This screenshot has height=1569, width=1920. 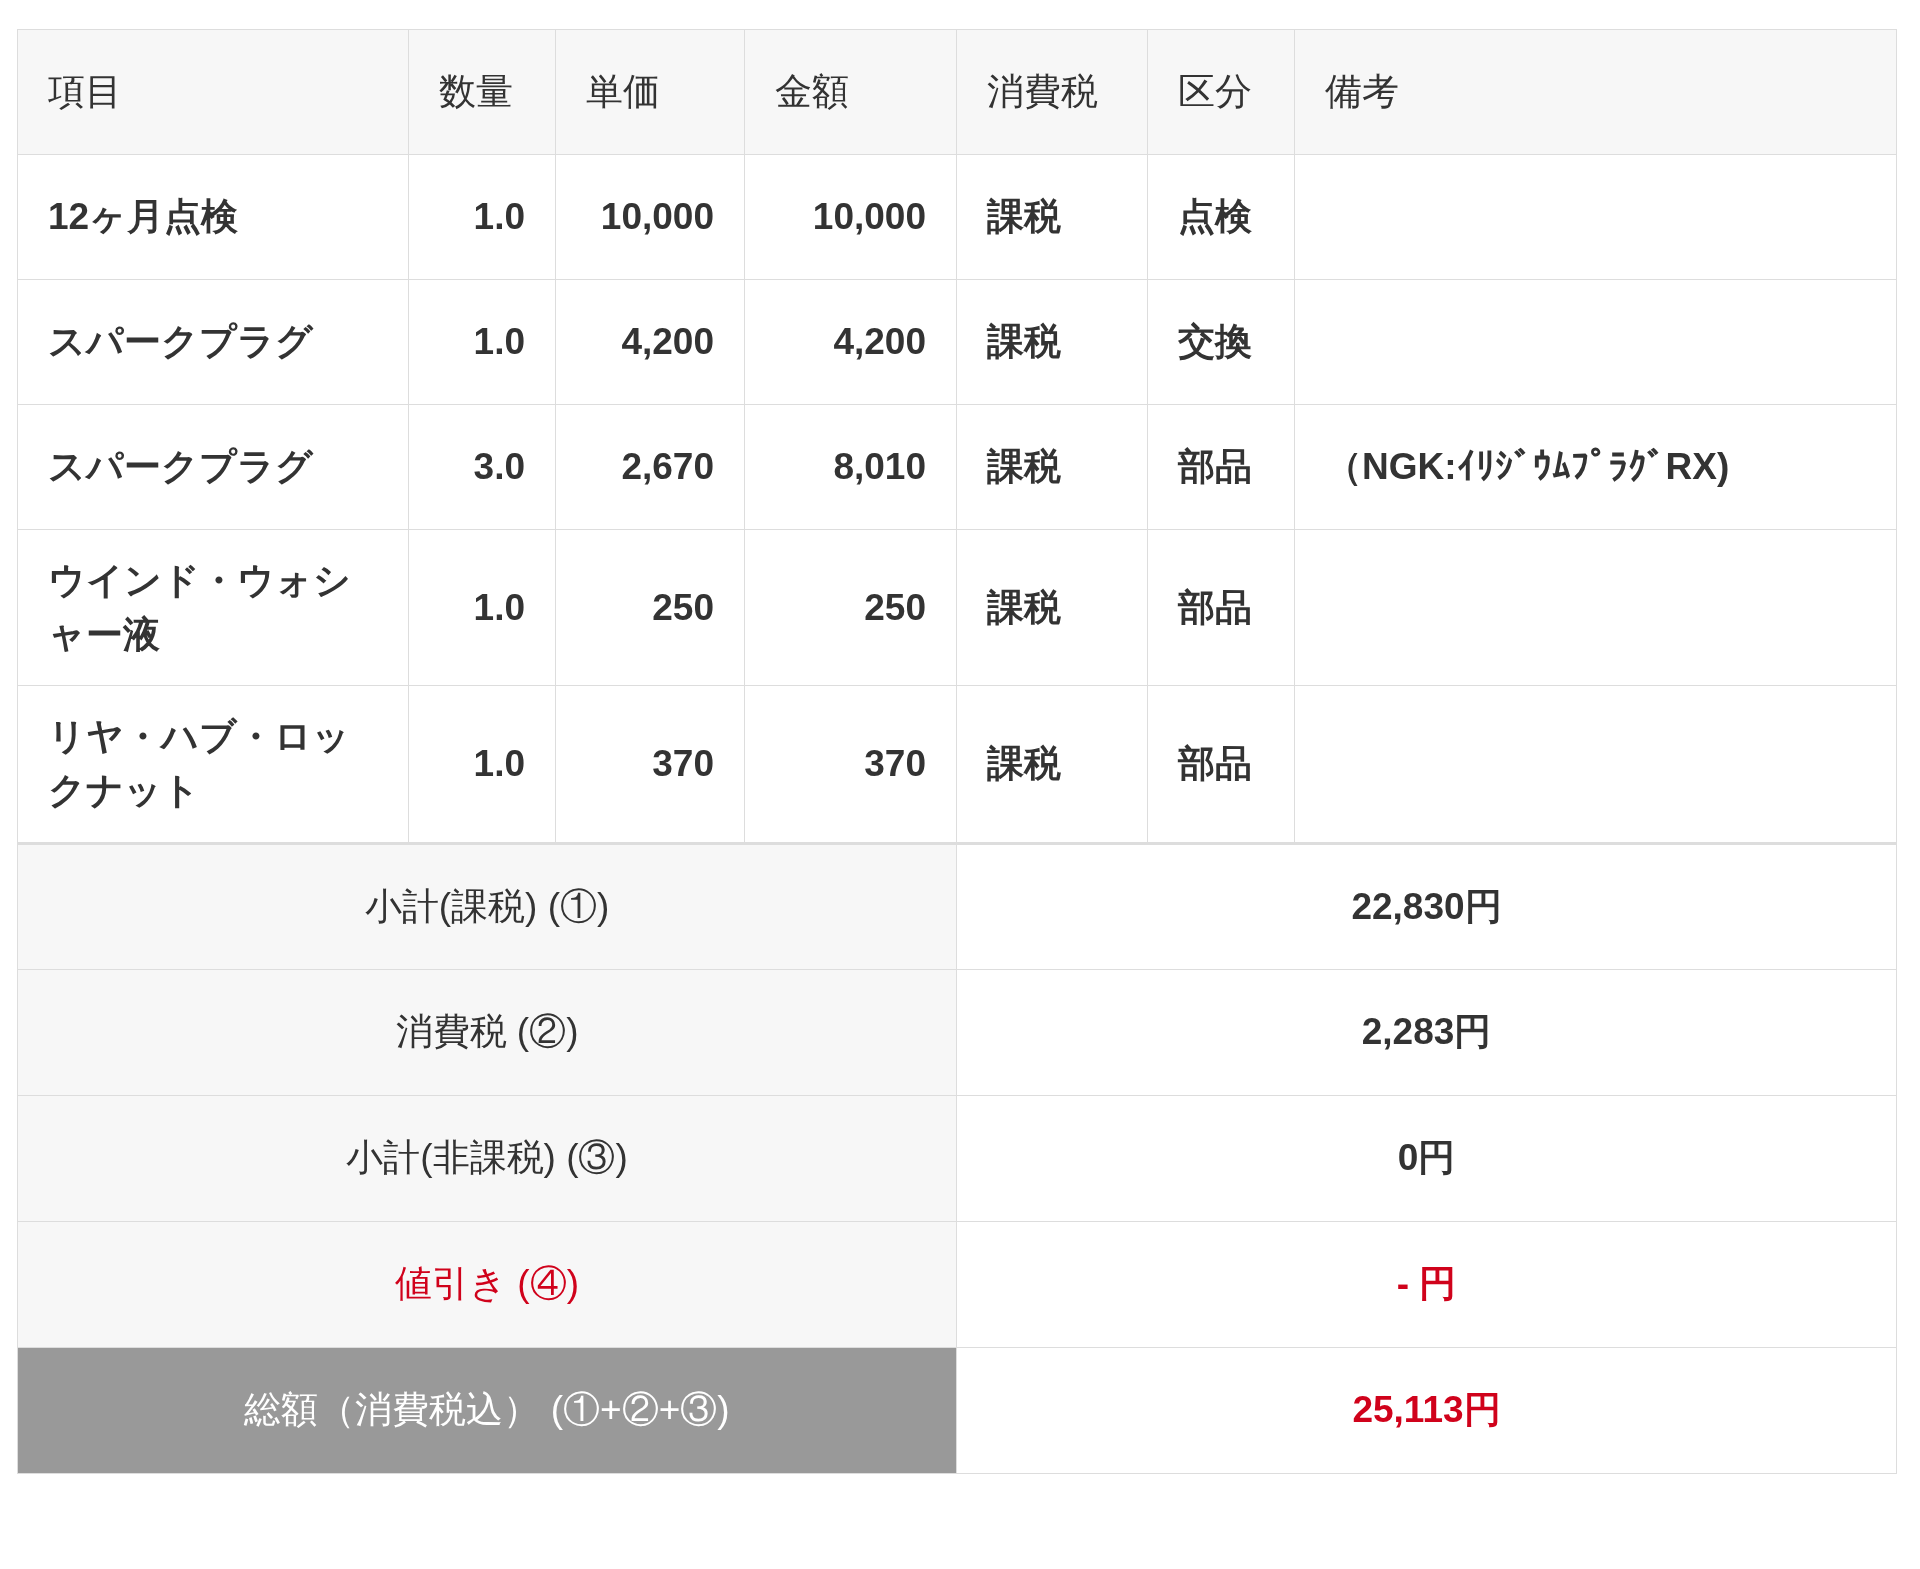 I want to click on table-cell: ウインド・ウォシャー液, so click(x=213, y=607).